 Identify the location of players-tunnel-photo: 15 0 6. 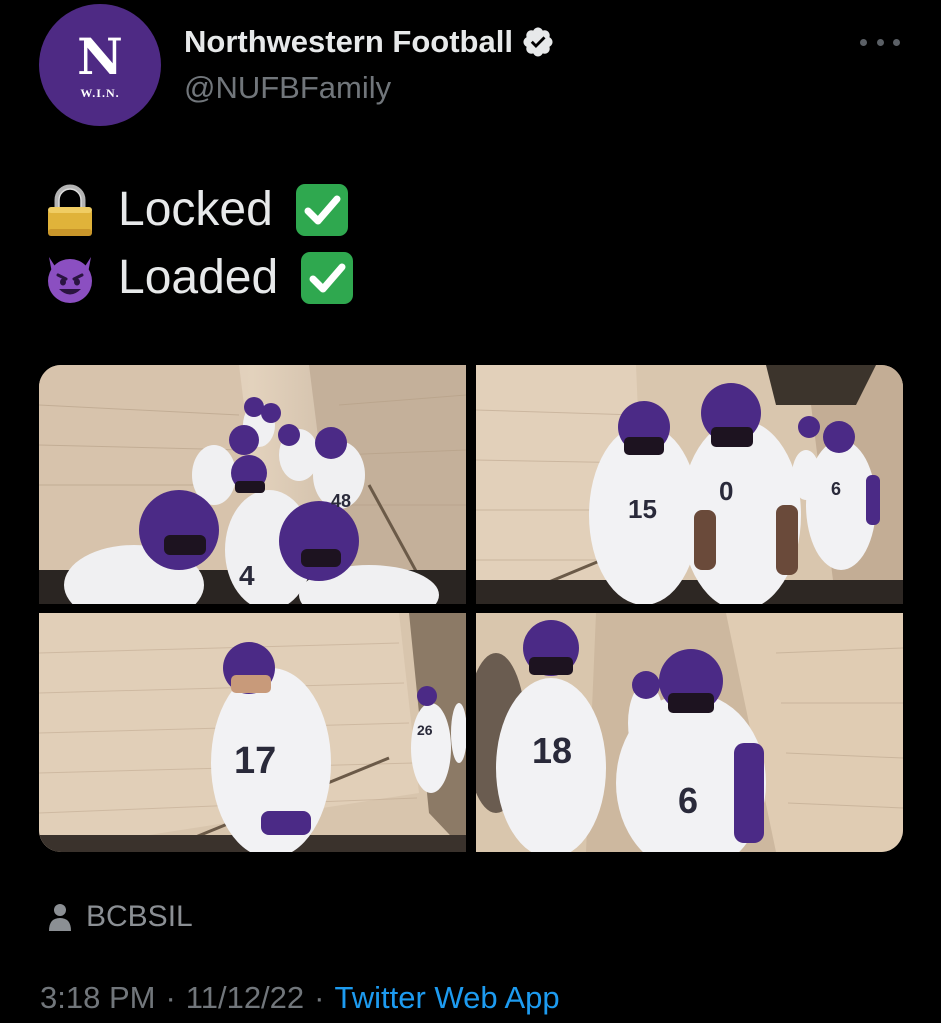
(689, 484).